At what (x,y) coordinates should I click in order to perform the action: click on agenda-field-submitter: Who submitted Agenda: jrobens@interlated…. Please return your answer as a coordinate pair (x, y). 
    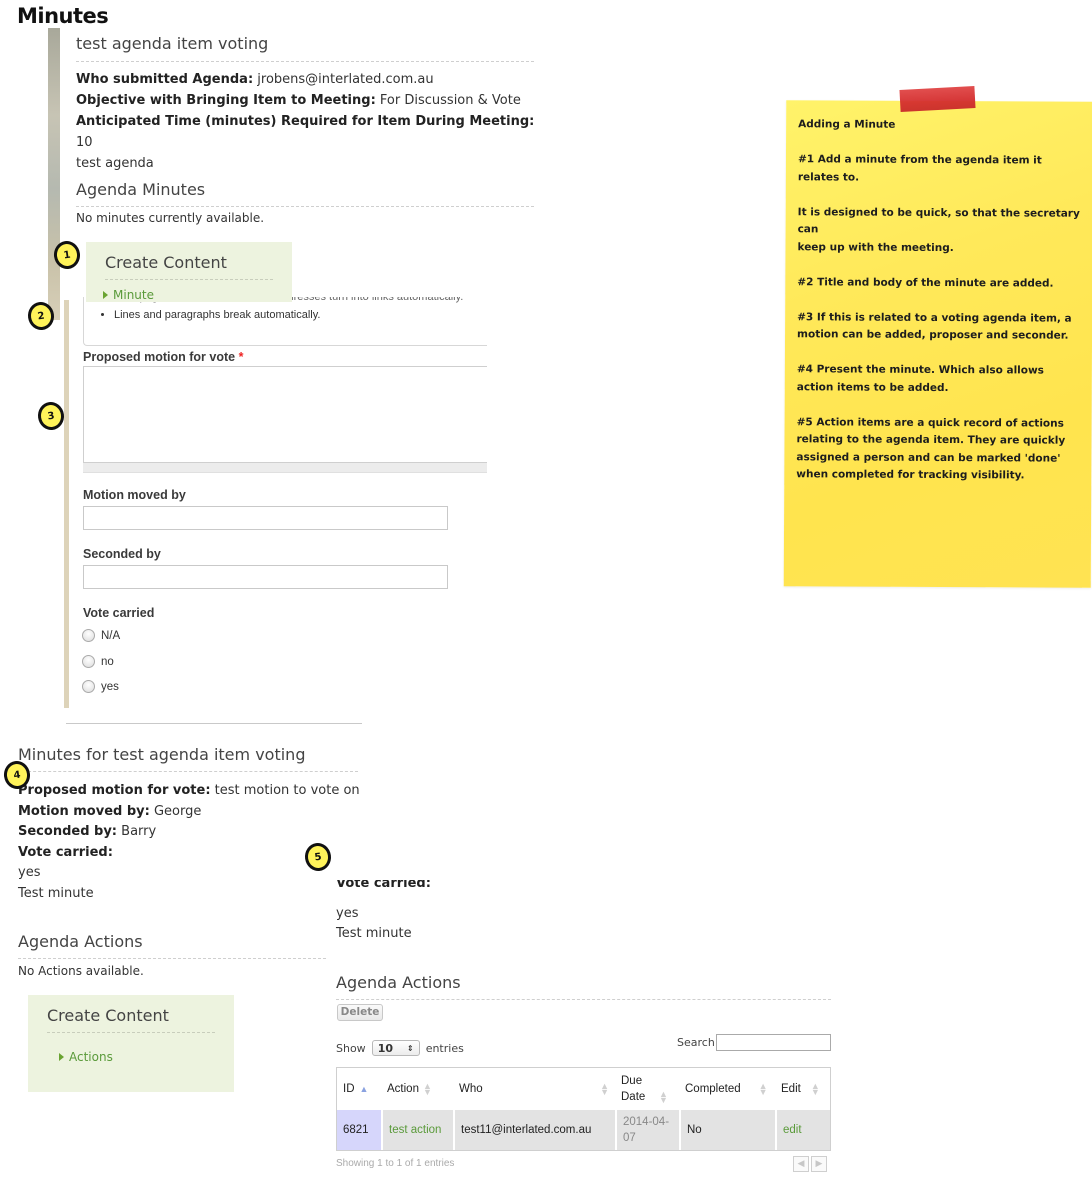
    Looking at the image, I should click on (306, 79).